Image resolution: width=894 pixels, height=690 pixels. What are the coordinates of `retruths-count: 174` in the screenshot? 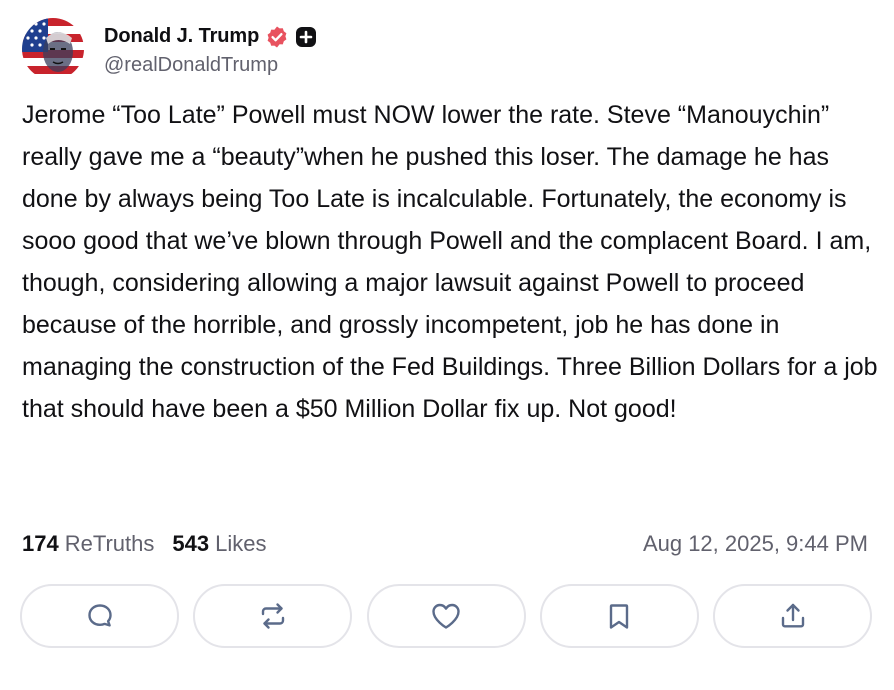 It's located at (40, 543).